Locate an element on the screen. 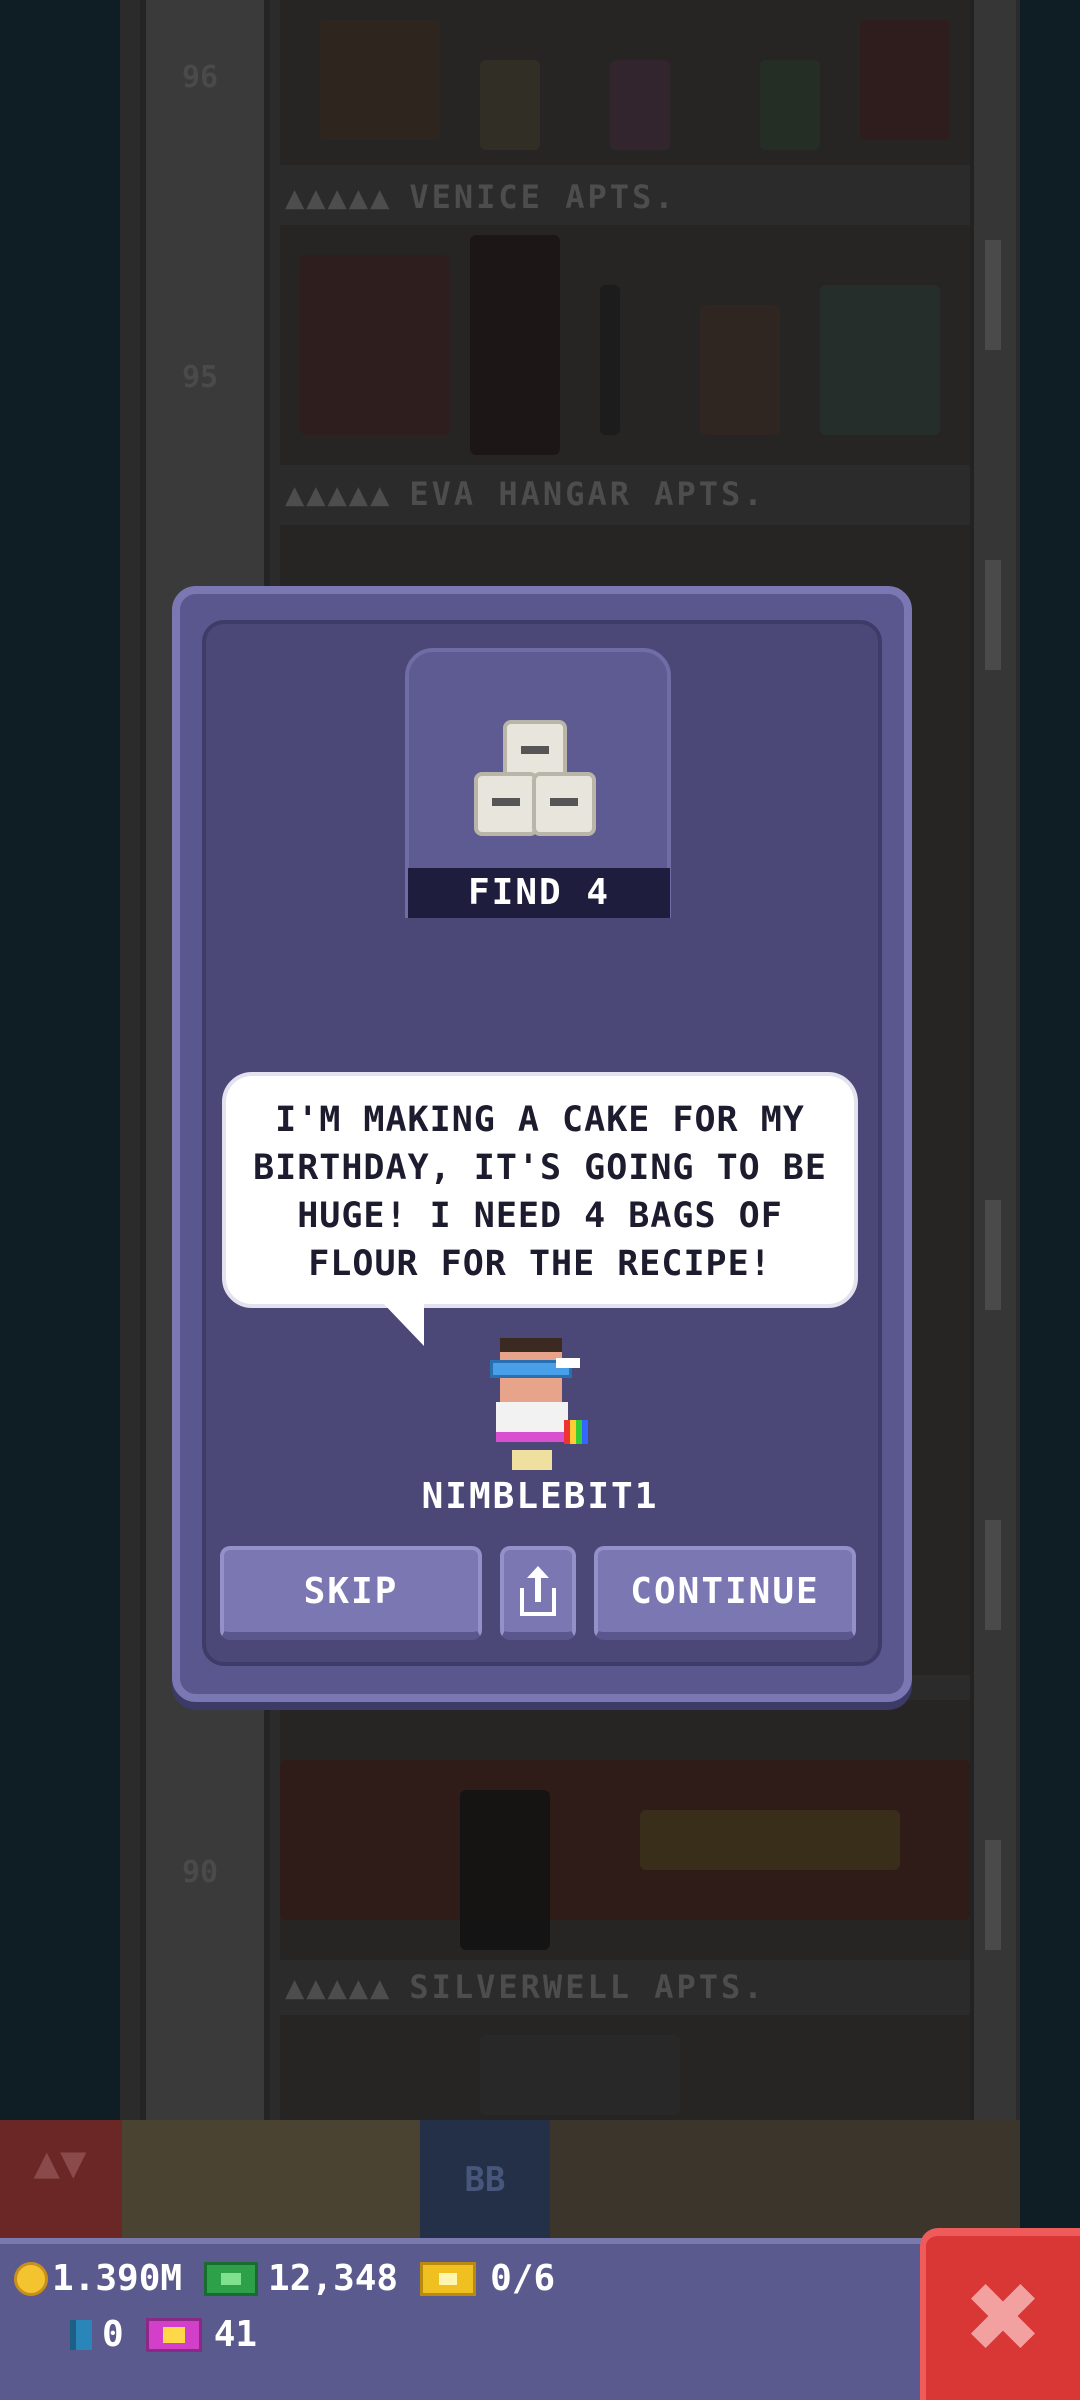 The height and width of the screenshot is (2400, 1080). golden-tickets-value: 41 is located at coordinates (235, 2334).